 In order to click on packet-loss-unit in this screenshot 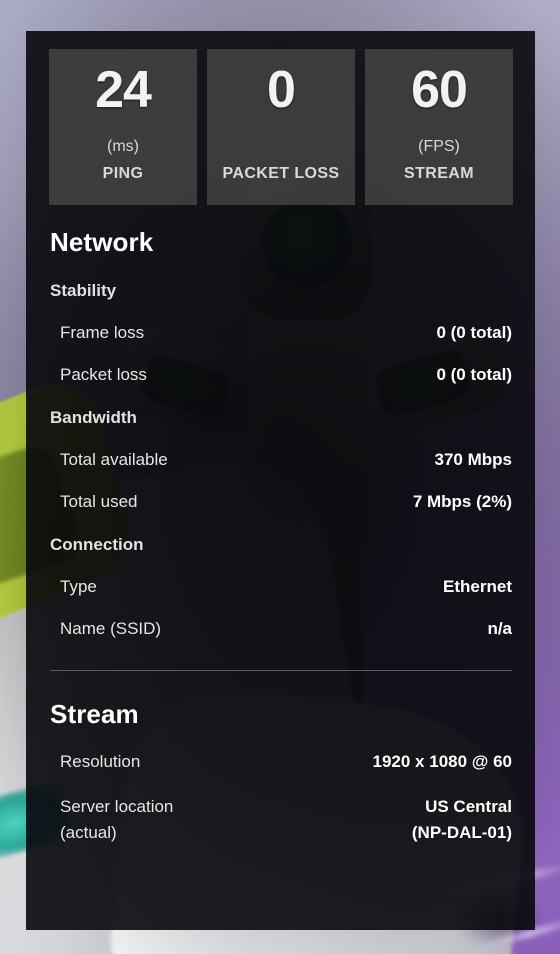, I will do `click(281, 147)`.